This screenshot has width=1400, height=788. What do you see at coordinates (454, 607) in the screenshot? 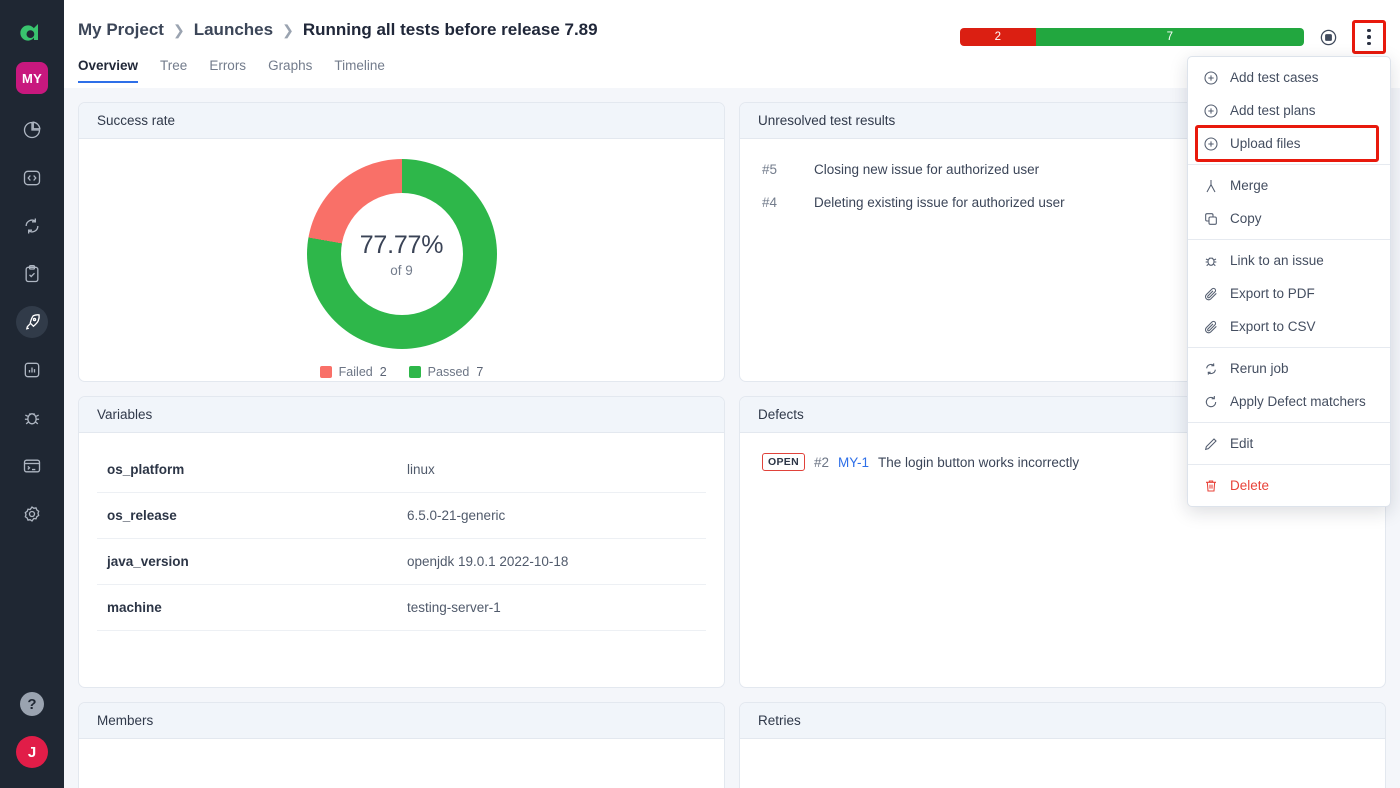
I see `variable-value: testing-server-1` at bounding box center [454, 607].